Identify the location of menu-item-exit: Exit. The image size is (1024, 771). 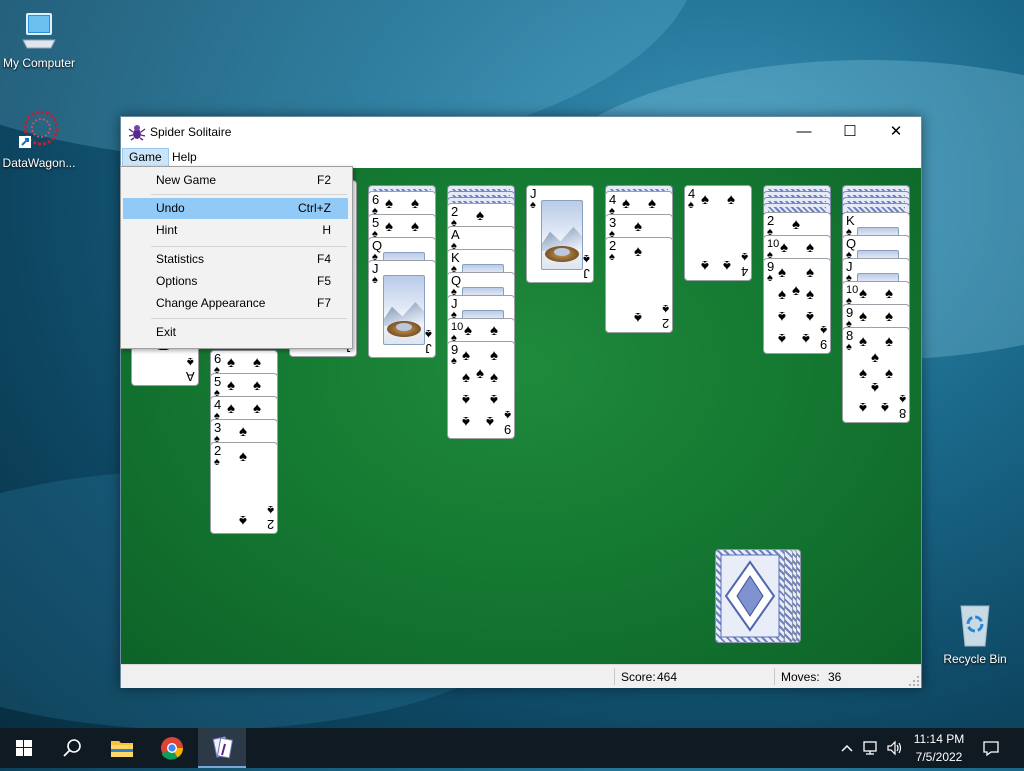
(235, 332).